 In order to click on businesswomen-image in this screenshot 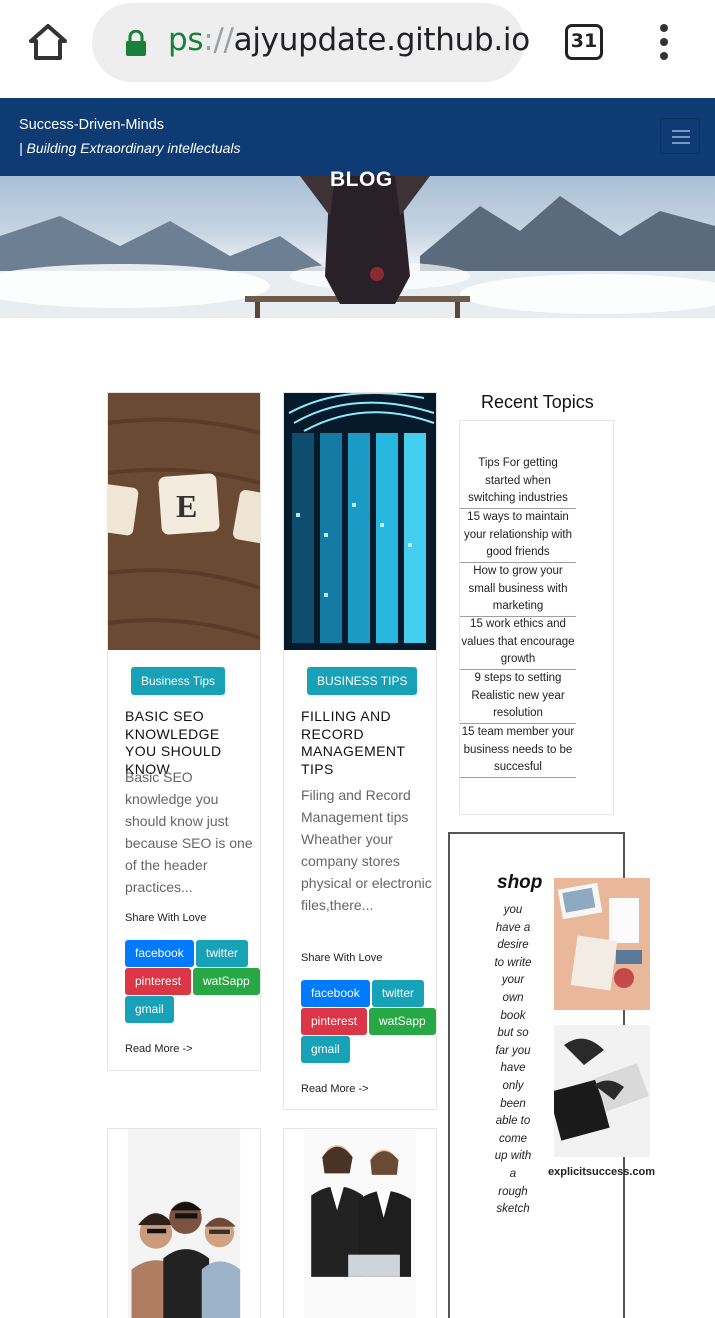, I will do `click(360, 1223)`.